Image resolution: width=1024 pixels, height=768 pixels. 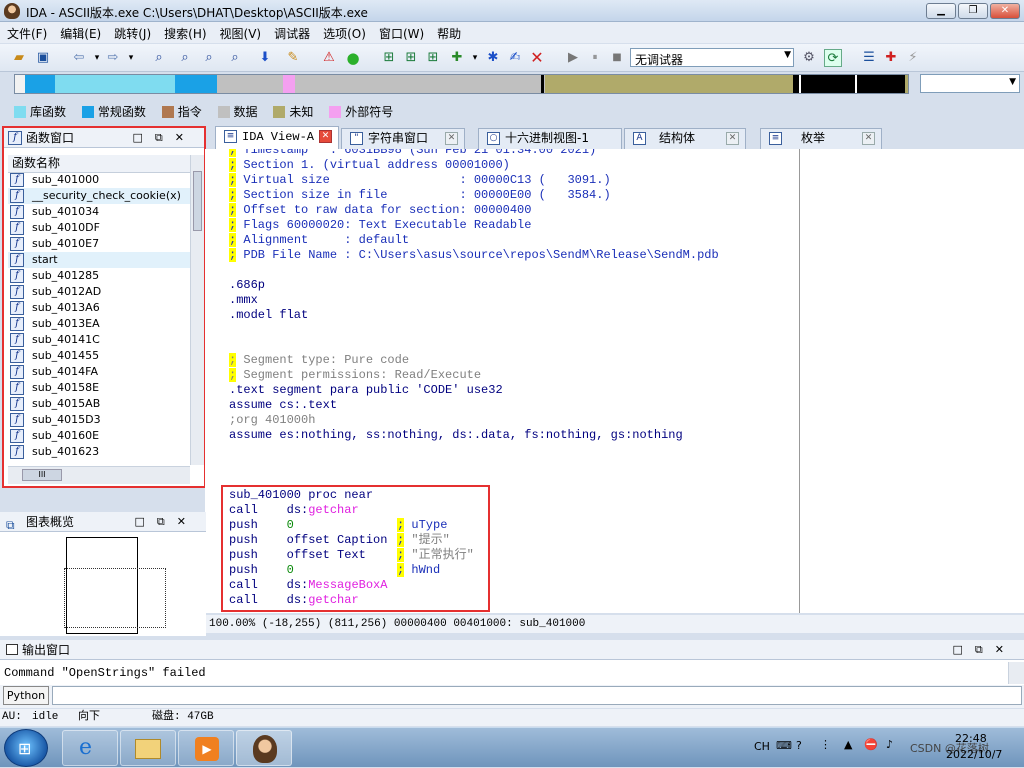 What do you see at coordinates (99, 324) in the screenshot?
I see `list-item: f sub_4013EA` at bounding box center [99, 324].